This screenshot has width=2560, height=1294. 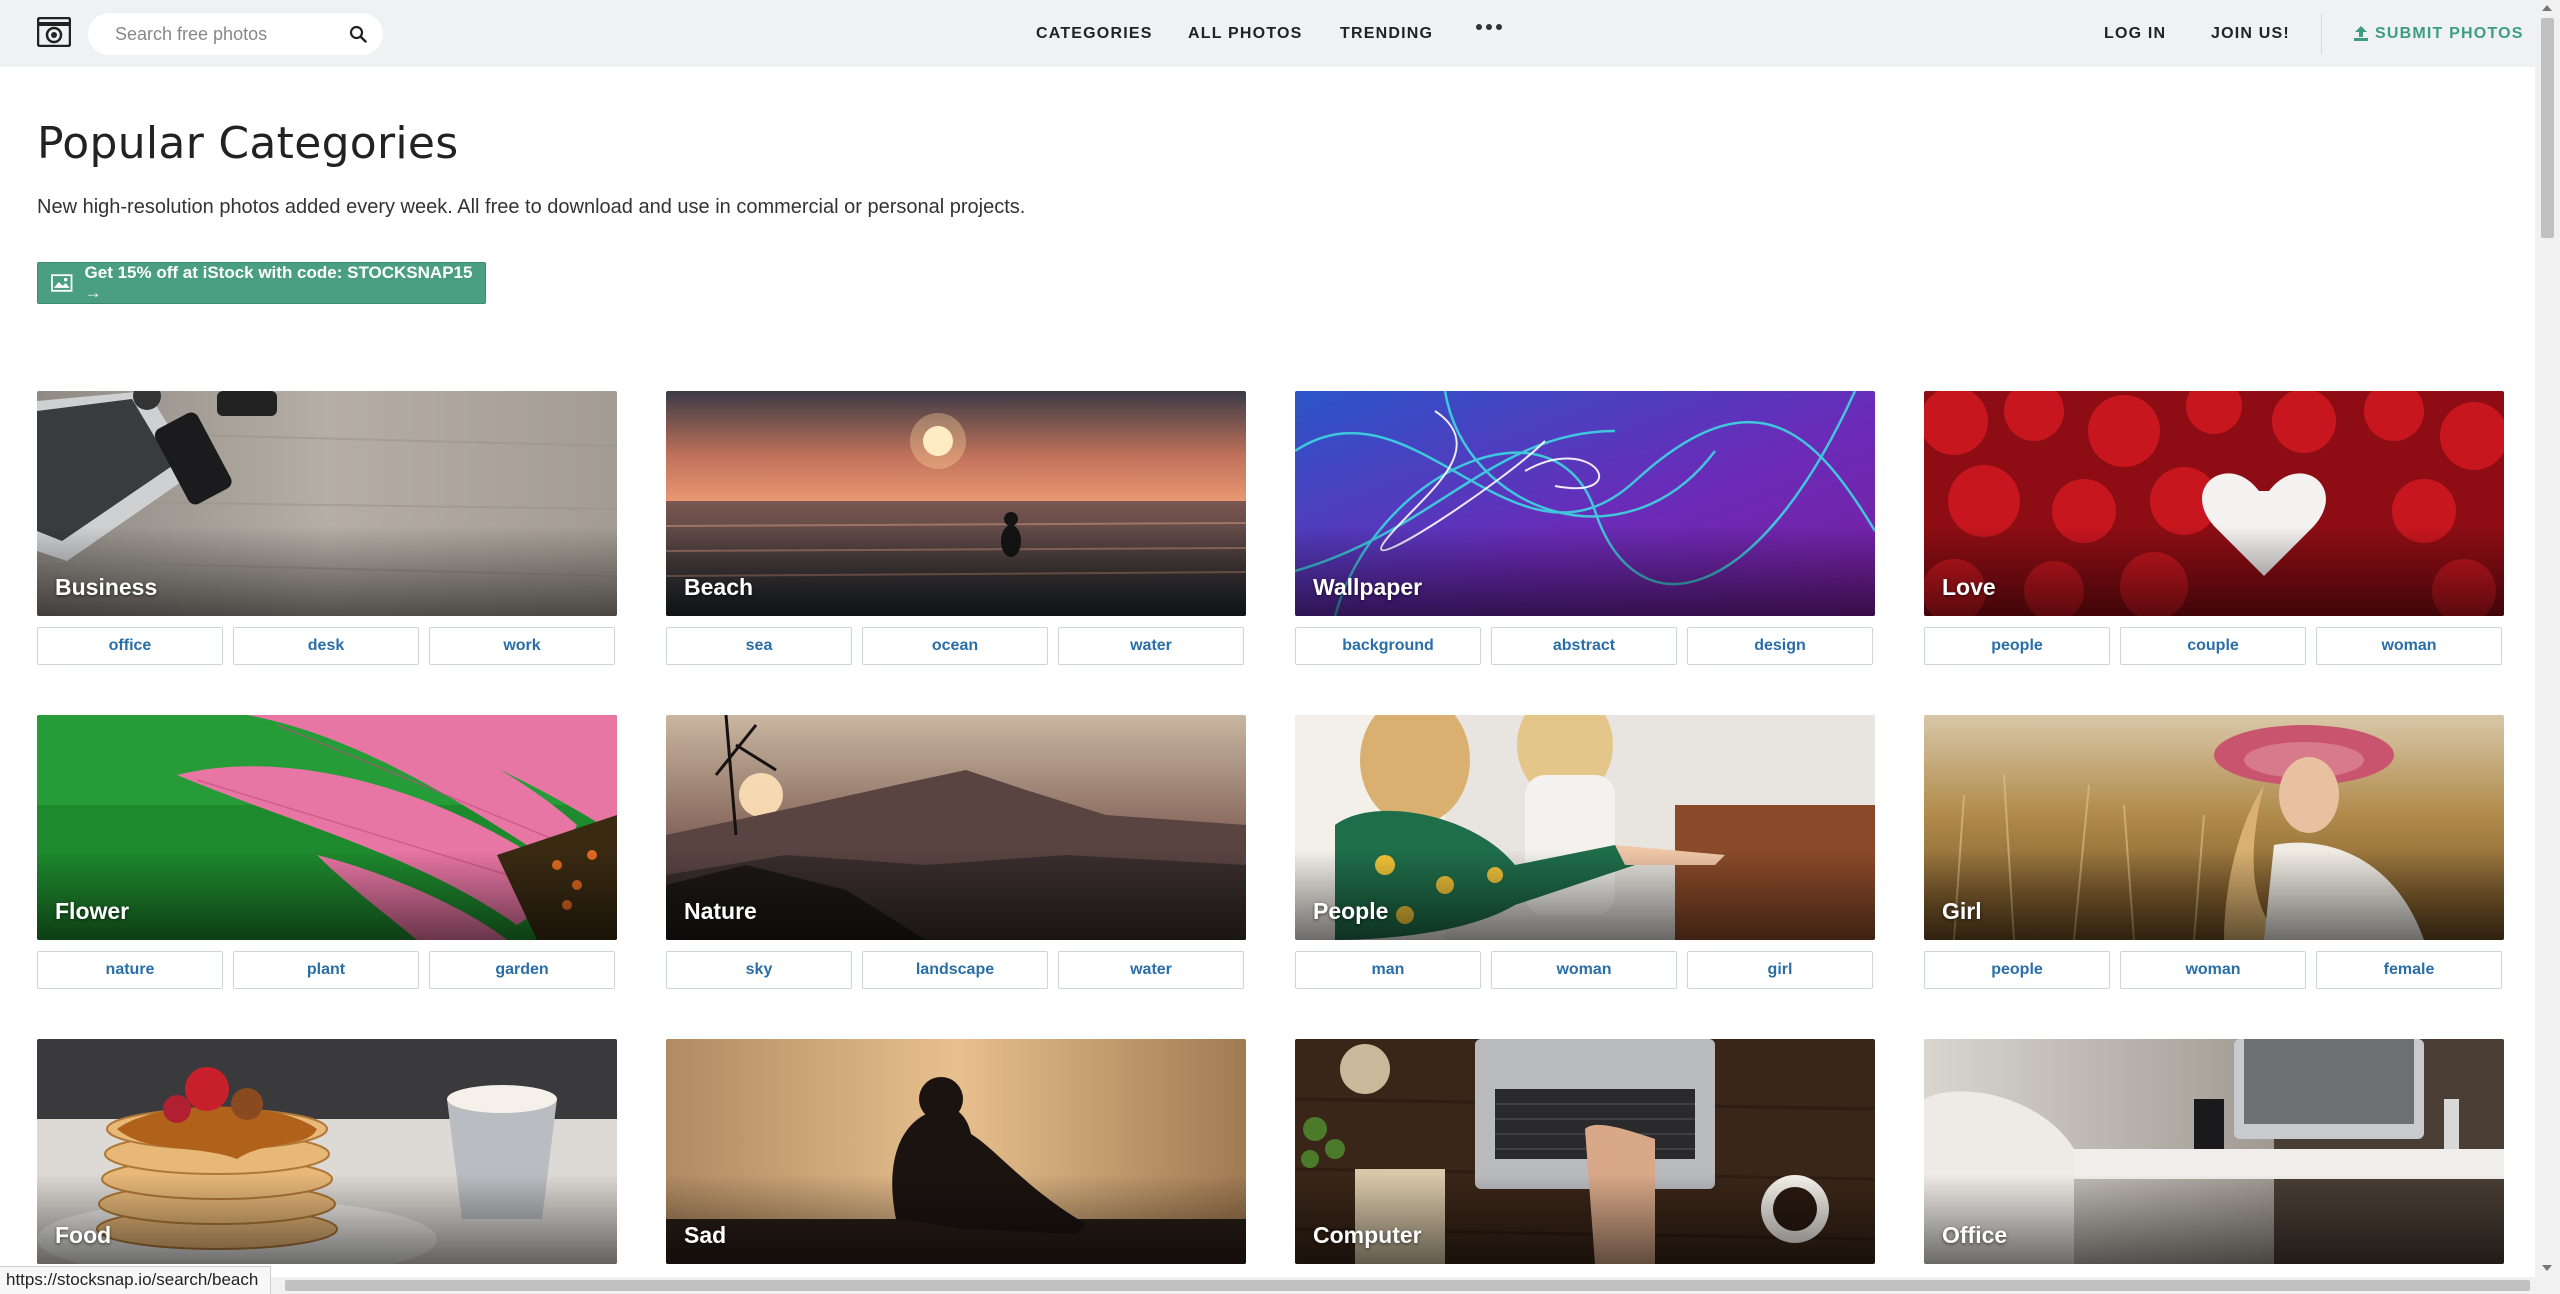 I want to click on category-title: Beach, so click(x=718, y=587).